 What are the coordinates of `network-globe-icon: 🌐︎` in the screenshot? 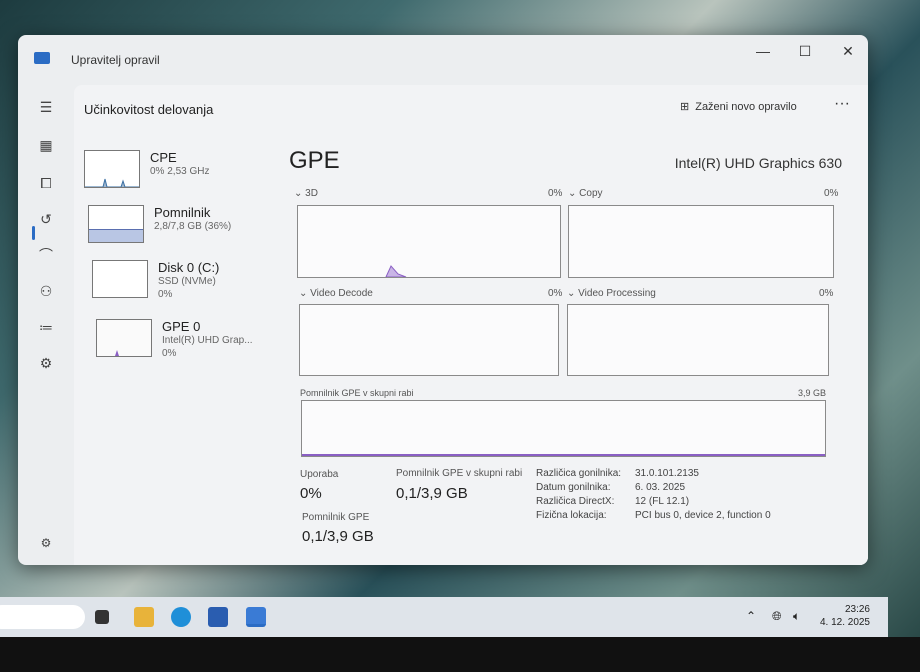 It's located at (777, 616).